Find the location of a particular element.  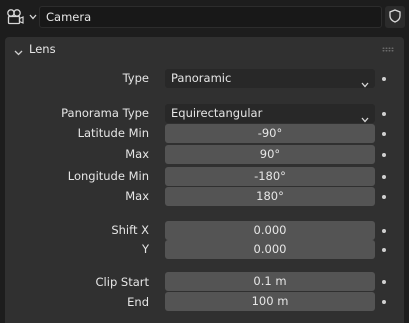

clip-start-label: Clip Start is located at coordinates (122, 282).